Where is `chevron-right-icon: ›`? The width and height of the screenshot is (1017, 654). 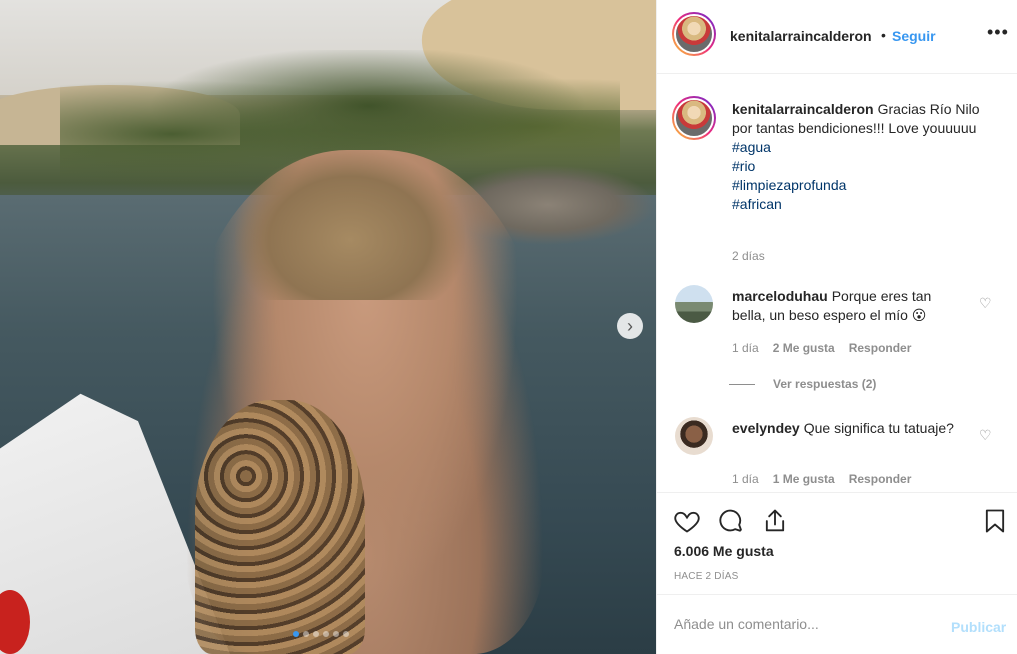 chevron-right-icon: › is located at coordinates (630, 326).